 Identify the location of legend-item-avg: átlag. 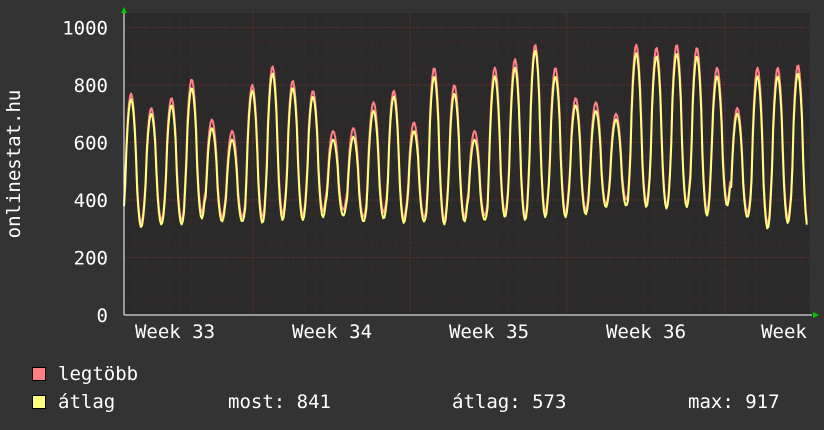
(73, 402).